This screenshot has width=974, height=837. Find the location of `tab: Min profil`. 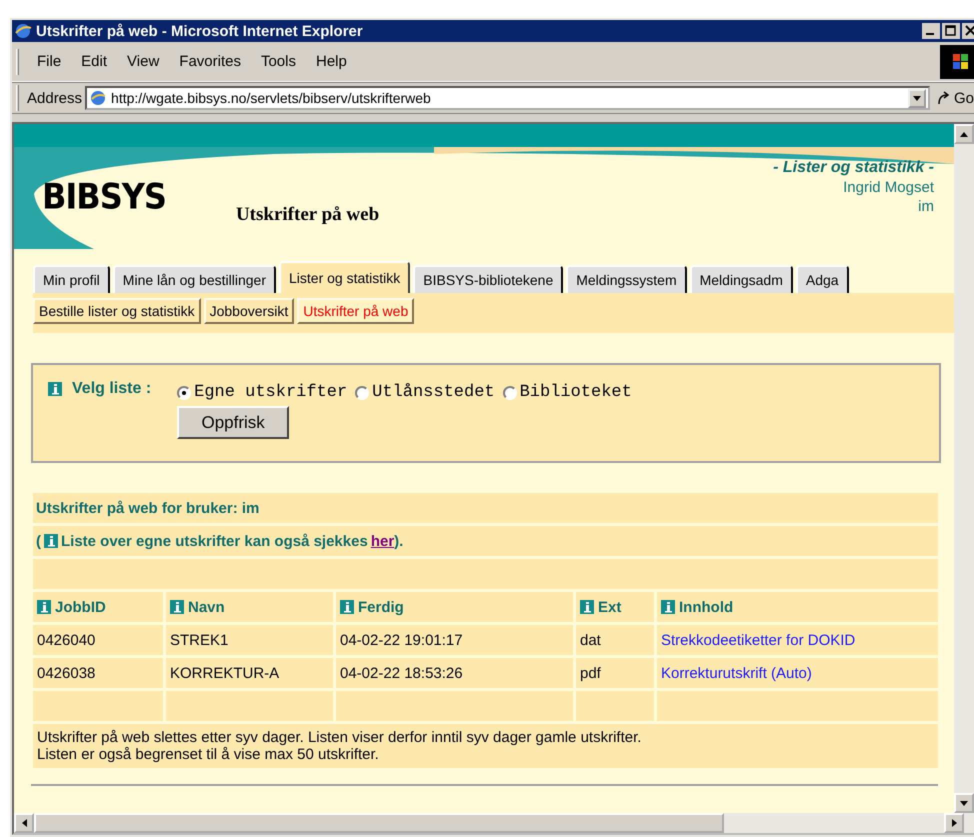

tab: Min profil is located at coordinates (71, 279).